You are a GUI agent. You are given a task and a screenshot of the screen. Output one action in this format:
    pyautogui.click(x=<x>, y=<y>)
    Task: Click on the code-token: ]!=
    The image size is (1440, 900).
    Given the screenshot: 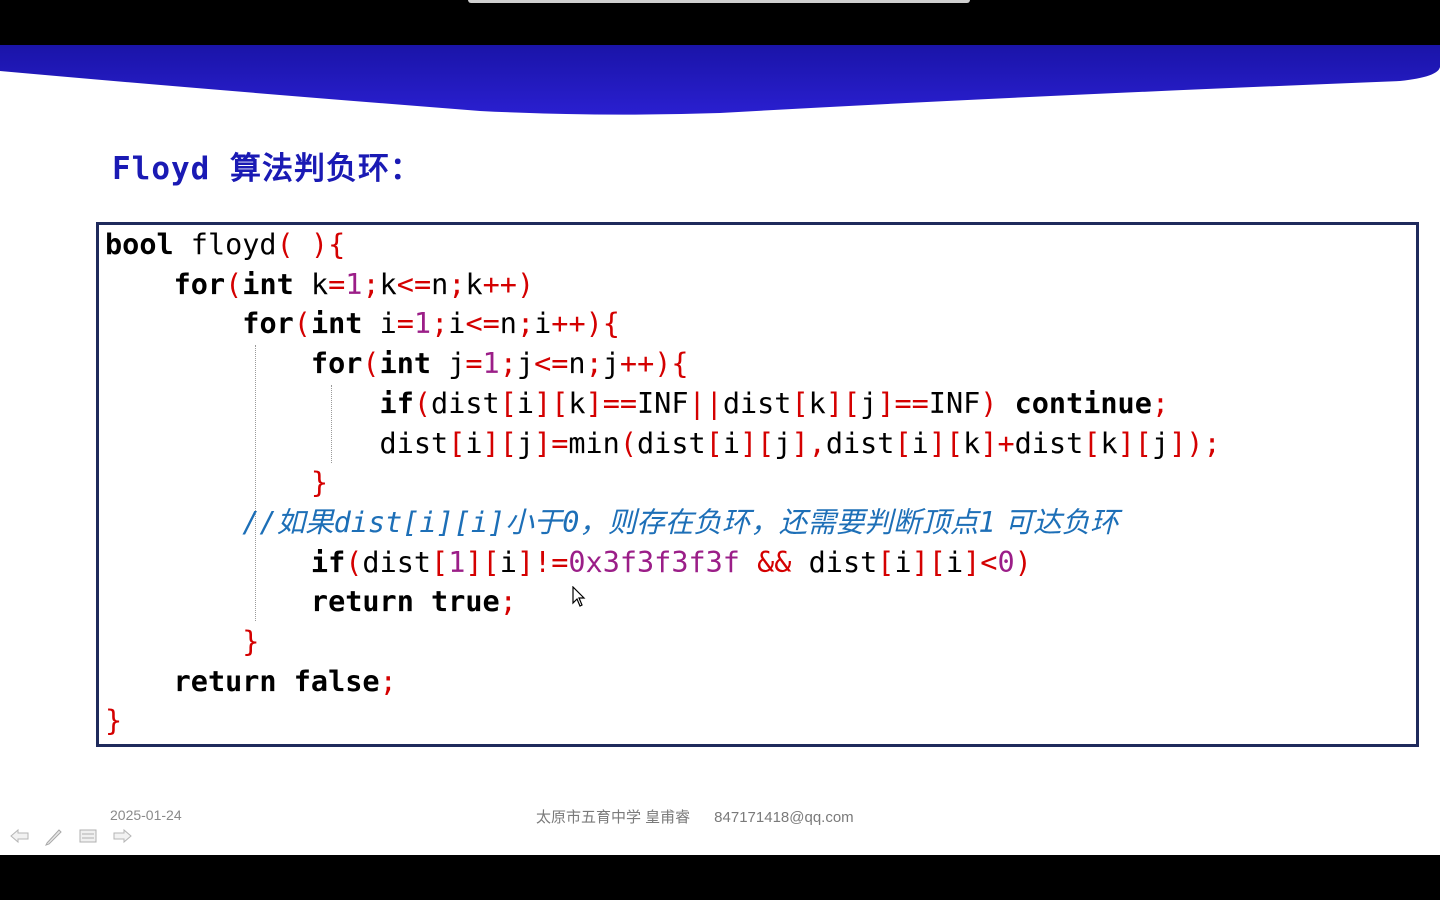 What is the action you would take?
    pyautogui.click(x=542, y=562)
    